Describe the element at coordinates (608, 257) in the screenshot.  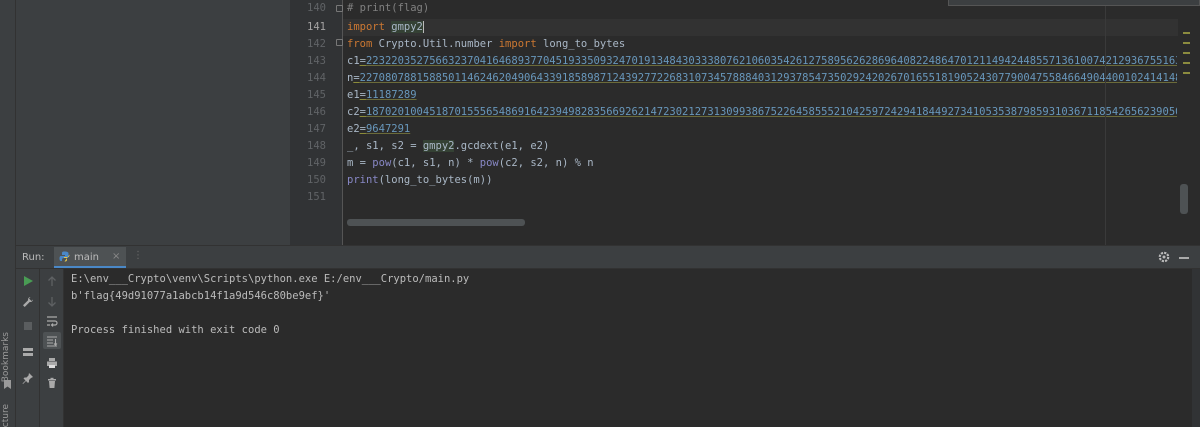
I see `run-window-header: Run: main × ⋮` at that location.